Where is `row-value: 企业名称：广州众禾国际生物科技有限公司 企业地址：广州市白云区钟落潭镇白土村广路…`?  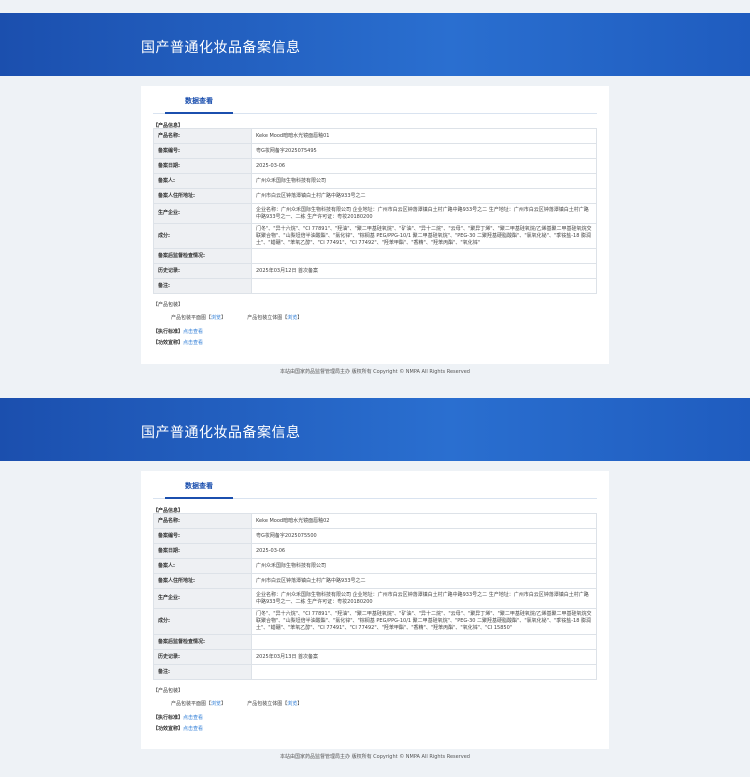 row-value: 企业名称：广州众禾国际生物科技有限公司 企业地址：广州市白云区钟落潭镇白土村广路… is located at coordinates (424, 213).